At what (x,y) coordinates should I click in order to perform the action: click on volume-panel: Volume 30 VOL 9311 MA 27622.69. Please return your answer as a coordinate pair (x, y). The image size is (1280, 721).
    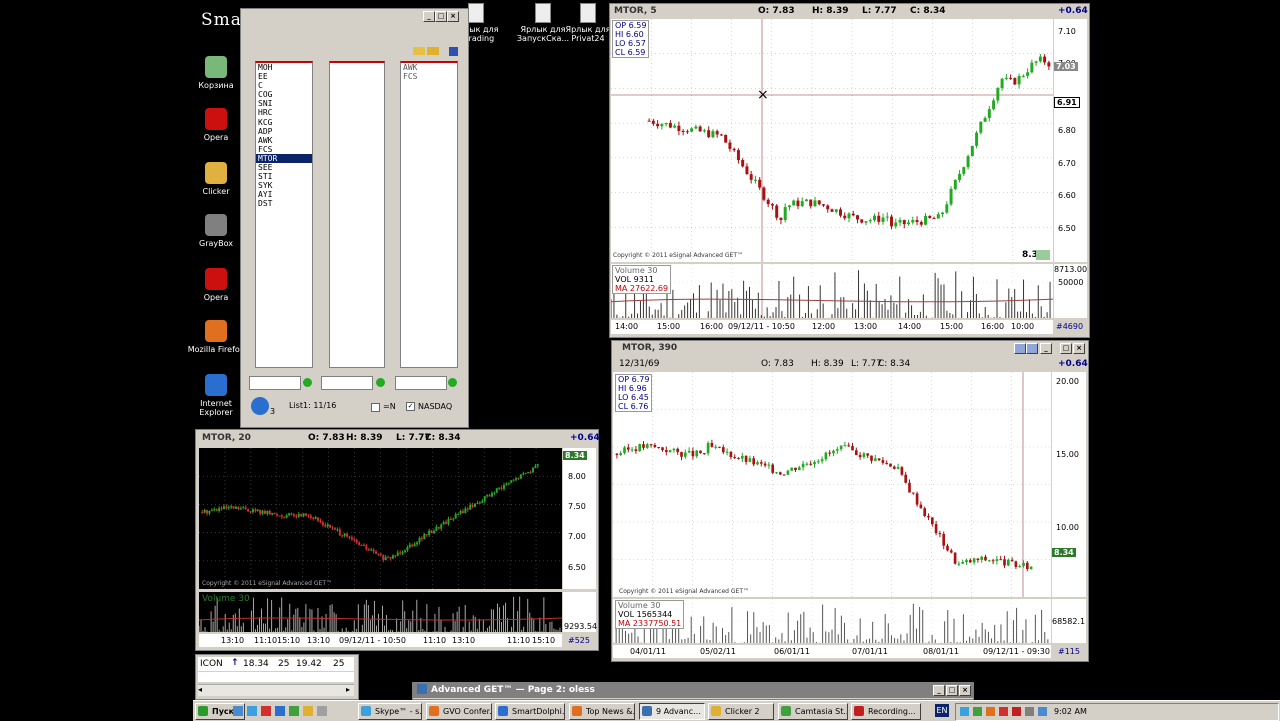
    Looking at the image, I should click on (832, 291).